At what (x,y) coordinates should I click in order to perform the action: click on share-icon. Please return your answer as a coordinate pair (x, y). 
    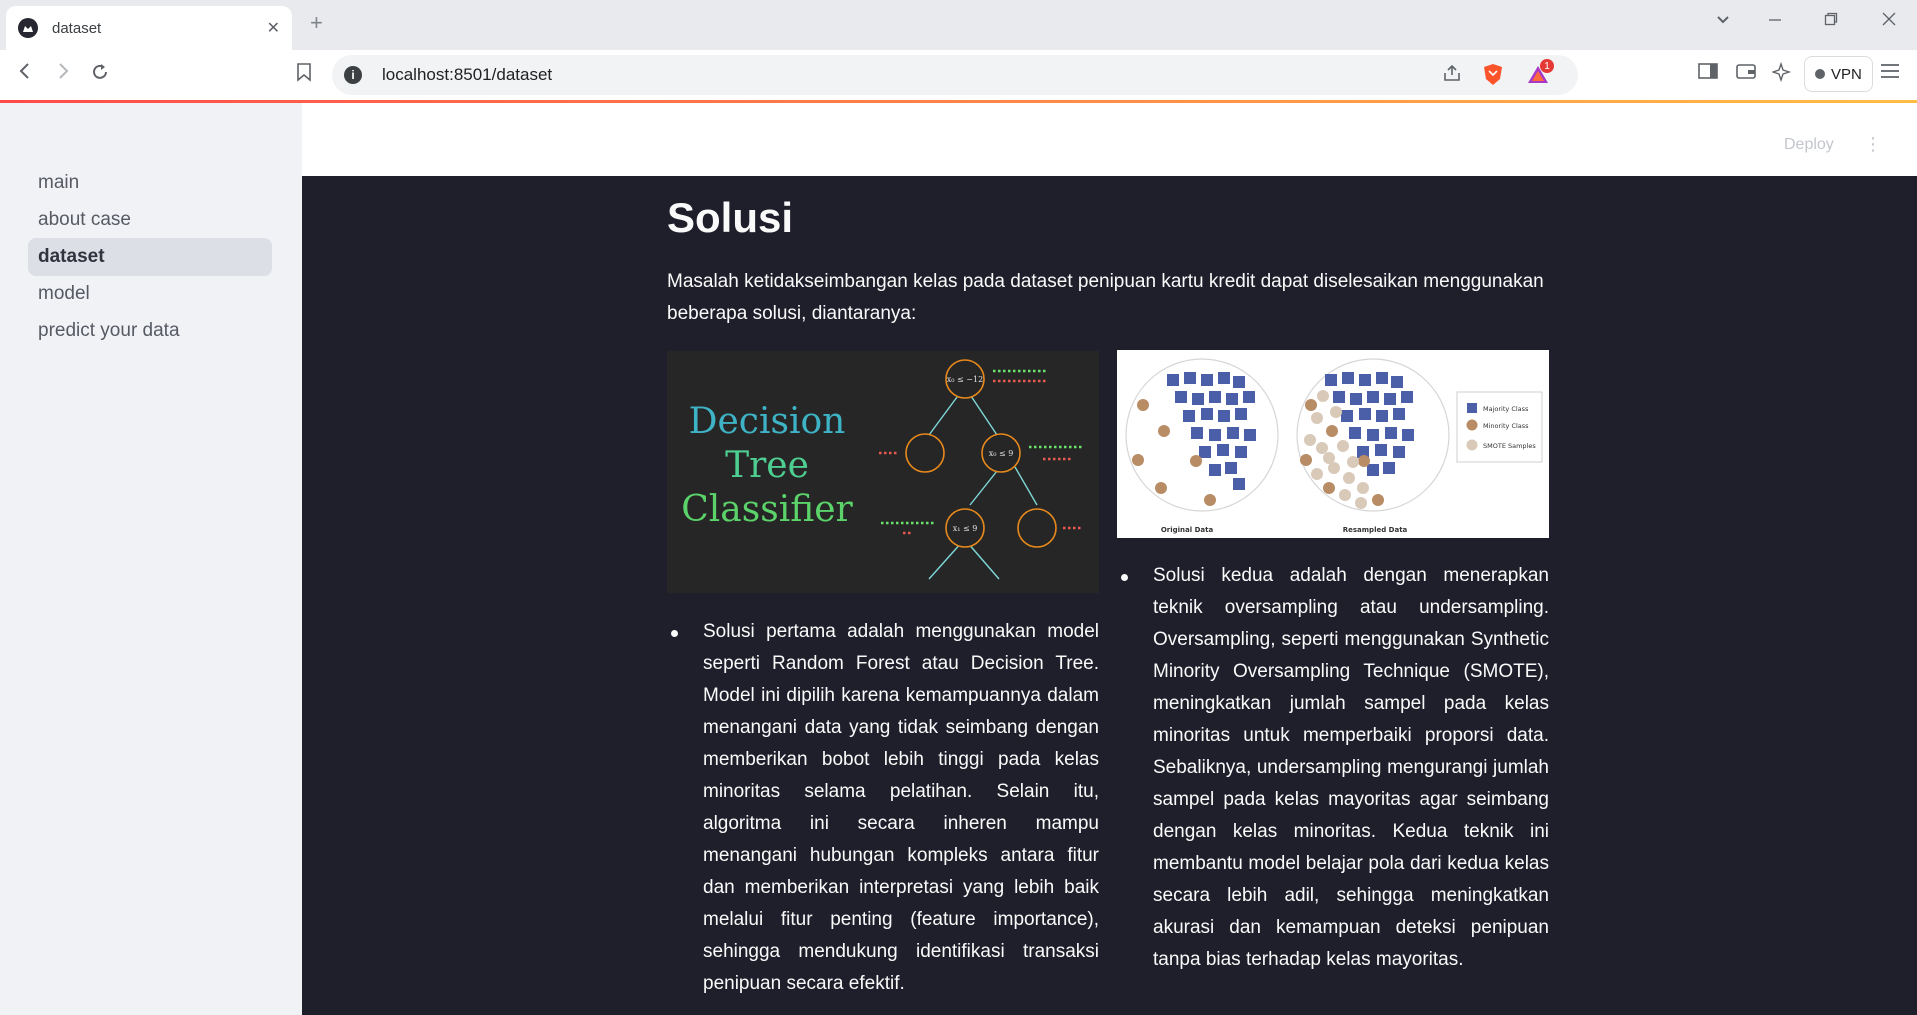
    Looking at the image, I should click on (1452, 75).